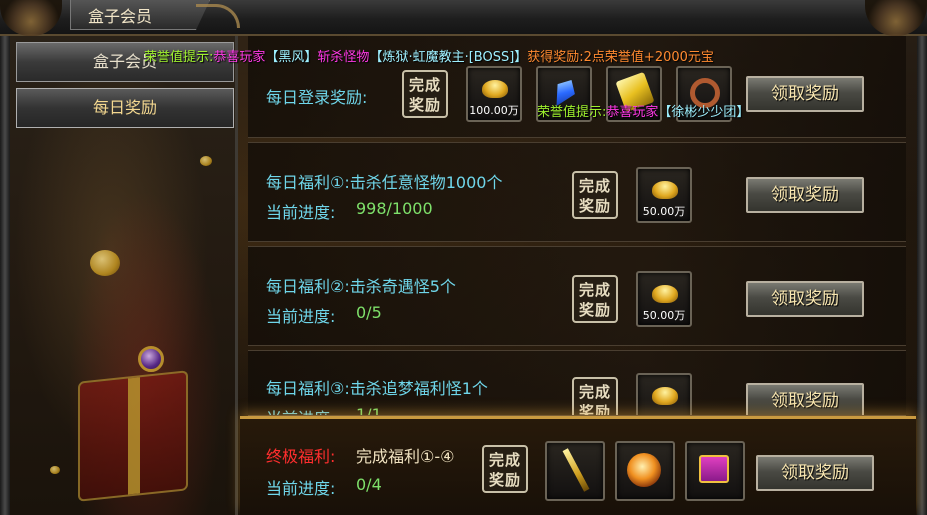 This screenshot has height=515, width=927. What do you see at coordinates (922, 275) in the screenshot?
I see `right-frame-border` at bounding box center [922, 275].